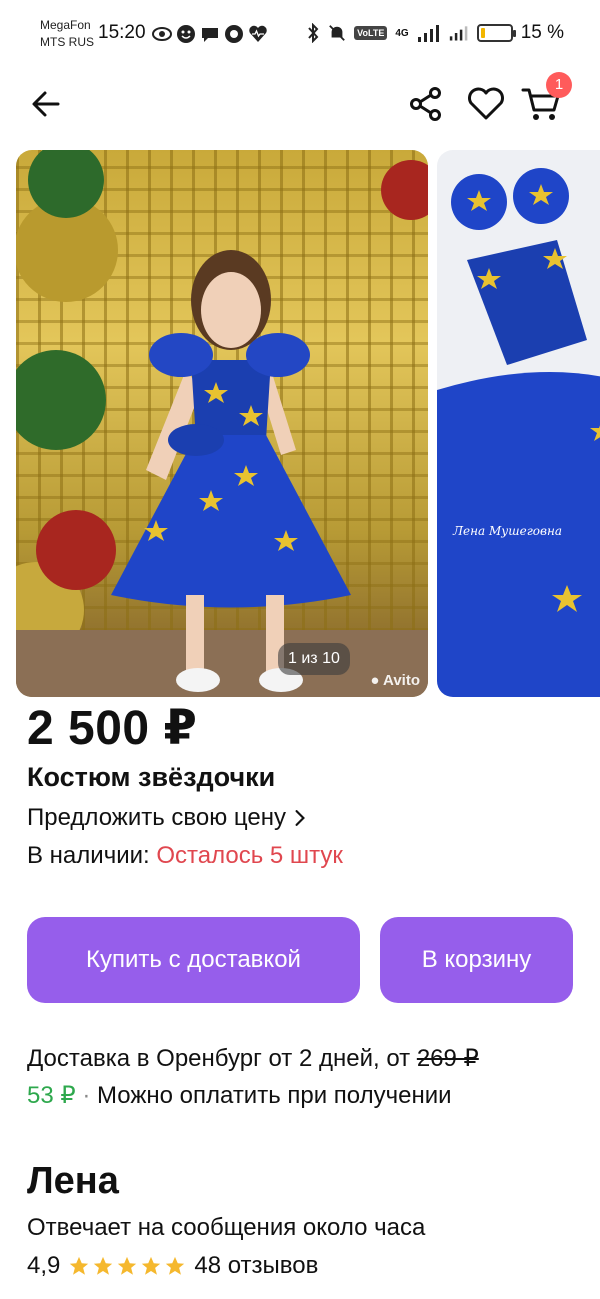 This screenshot has height=1299, width=600. I want to click on status-time: 15:20, so click(122, 32).